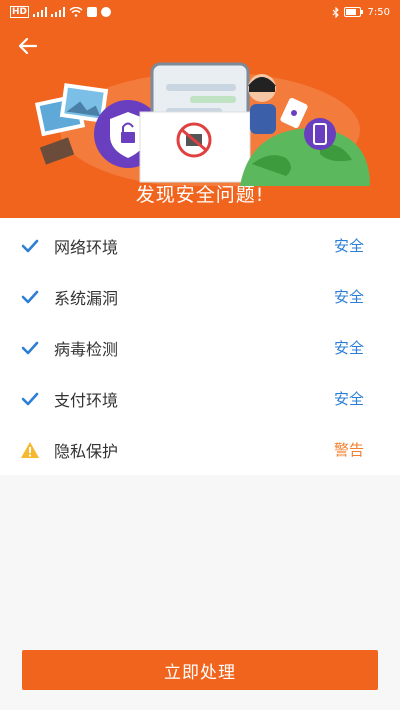  I want to click on check-row-virus: 病毒检测 安全, so click(200, 347).